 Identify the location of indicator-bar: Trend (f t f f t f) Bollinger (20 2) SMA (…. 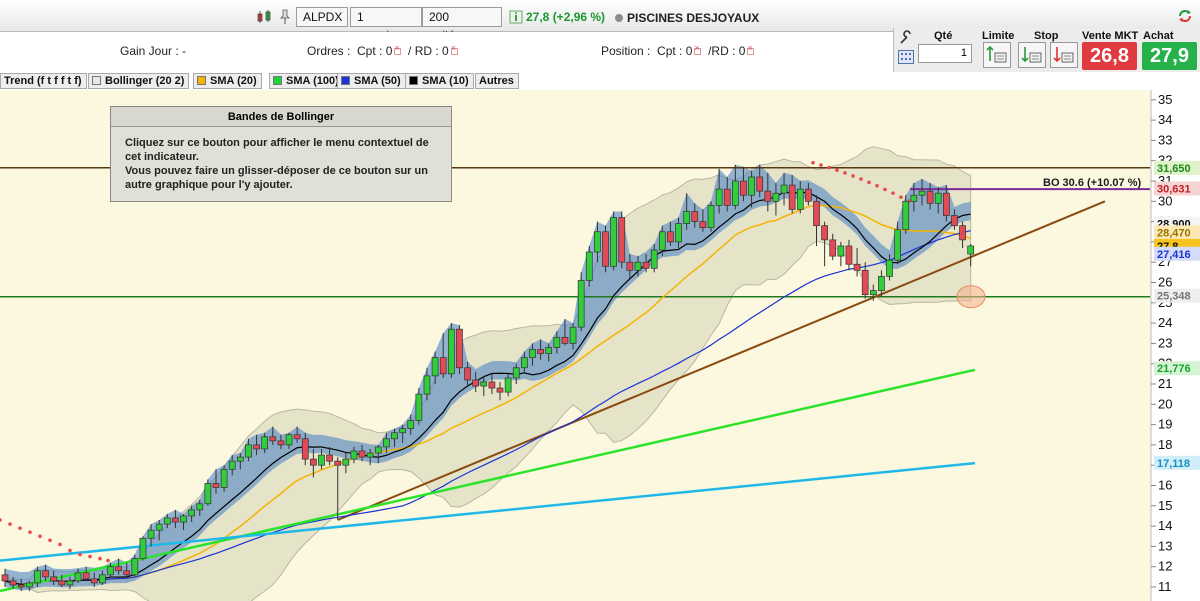
(600, 81).